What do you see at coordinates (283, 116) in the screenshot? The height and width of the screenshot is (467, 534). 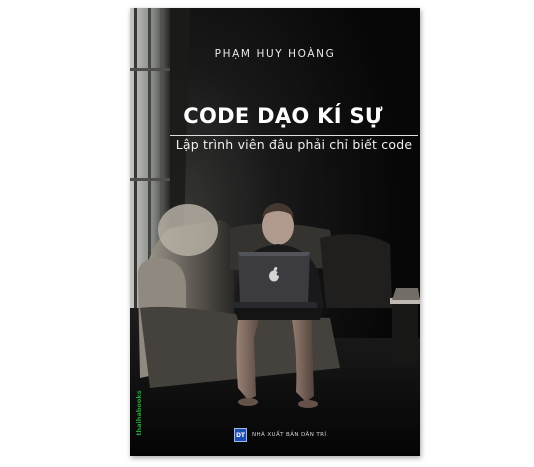 I see `book-title: CODE DẠO KÍ SỰ` at bounding box center [283, 116].